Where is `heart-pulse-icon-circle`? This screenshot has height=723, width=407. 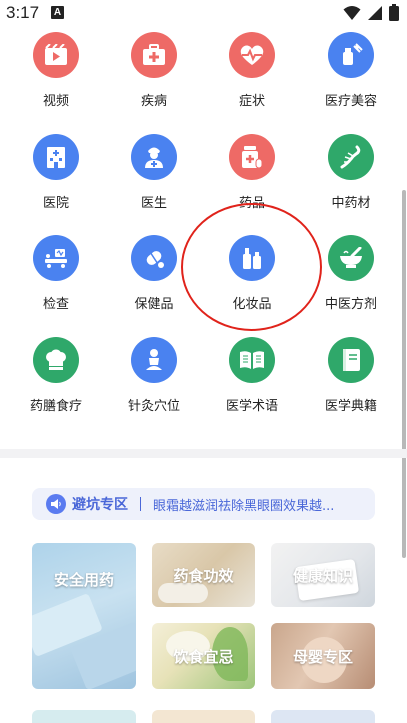
heart-pulse-icon-circle is located at coordinates (252, 55).